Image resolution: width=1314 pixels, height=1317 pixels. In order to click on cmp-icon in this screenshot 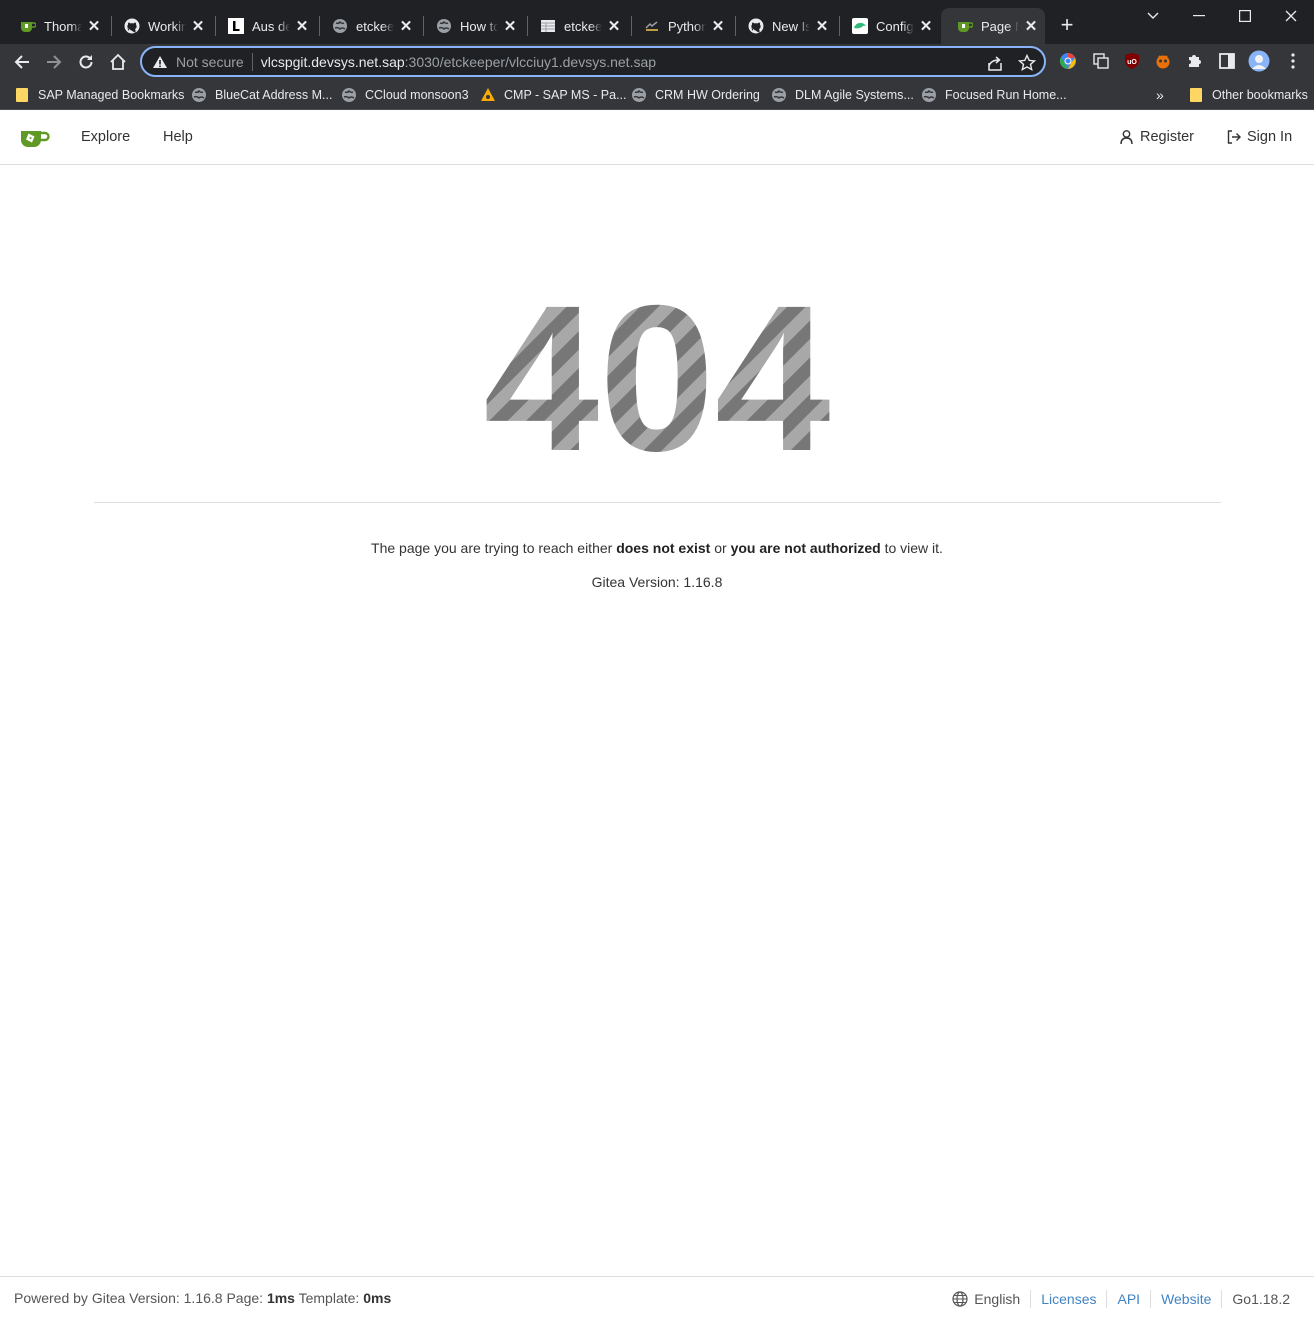, I will do `click(488, 95)`.